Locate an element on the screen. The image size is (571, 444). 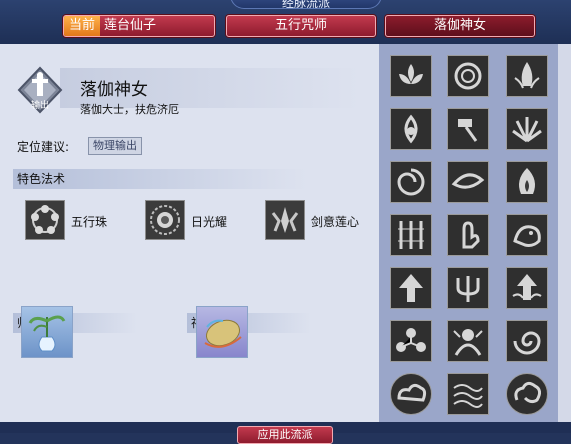
page-title: 经脉流派 is located at coordinates (306, 4).